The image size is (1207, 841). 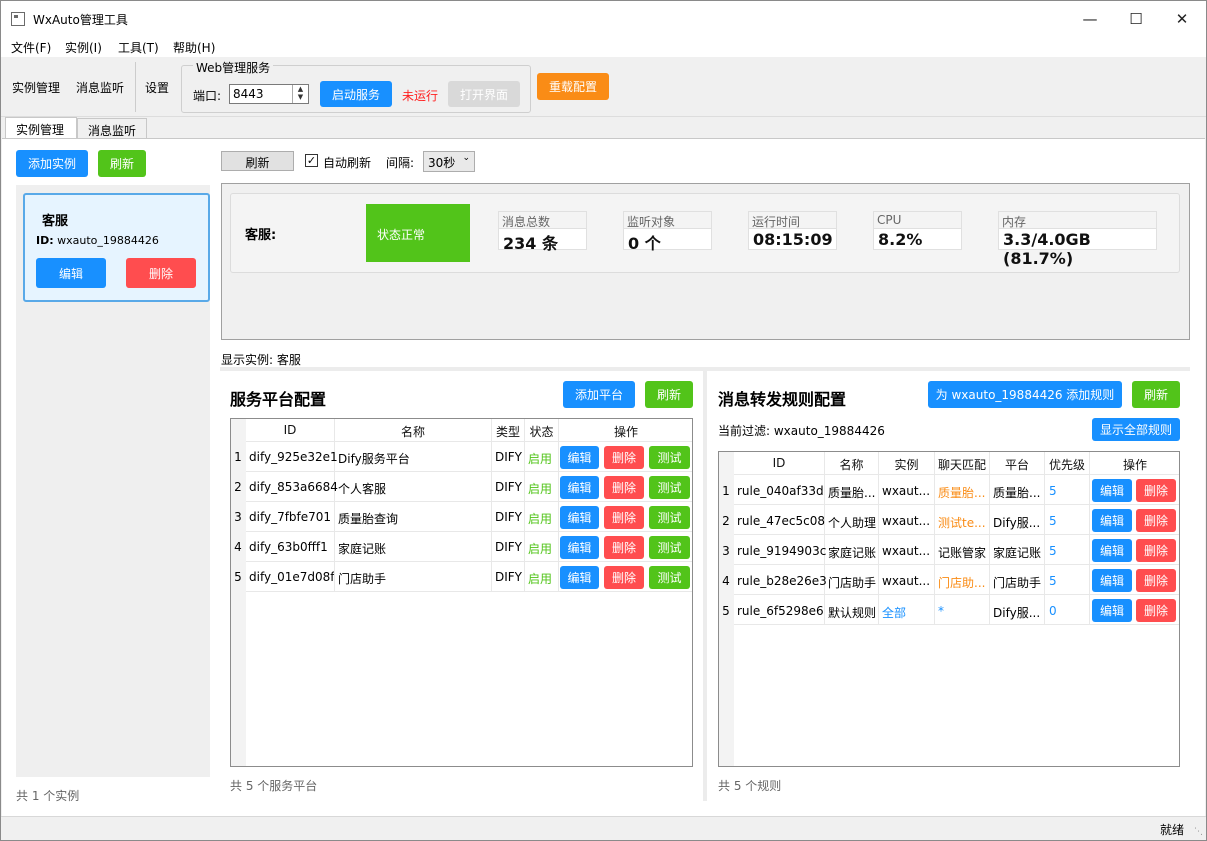 I want to click on interval-select: 30秒 ⌄, so click(x=449, y=161).